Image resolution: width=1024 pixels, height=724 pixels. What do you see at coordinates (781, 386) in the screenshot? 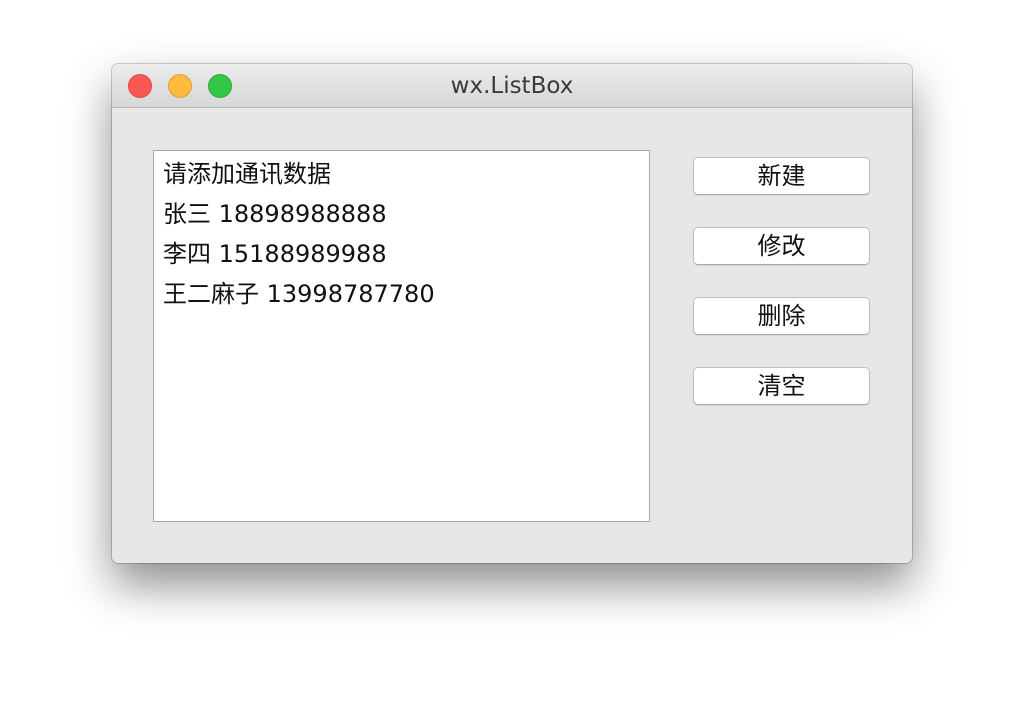
I see `clear-button: 清空` at bounding box center [781, 386].